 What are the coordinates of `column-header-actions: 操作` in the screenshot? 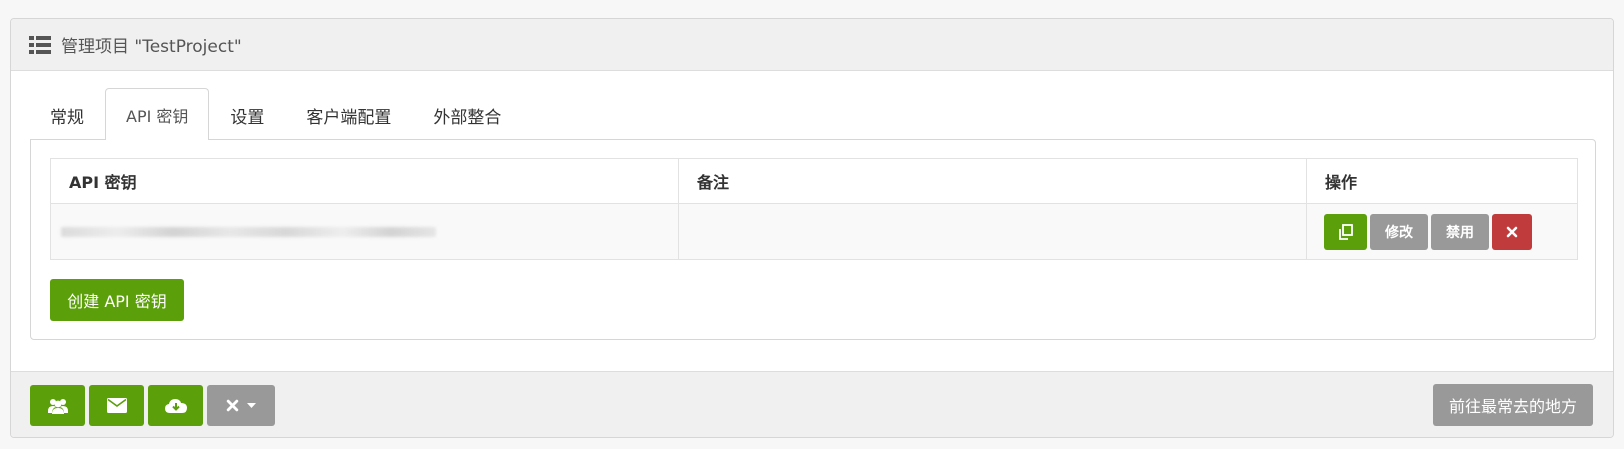 It's located at (1442, 181).